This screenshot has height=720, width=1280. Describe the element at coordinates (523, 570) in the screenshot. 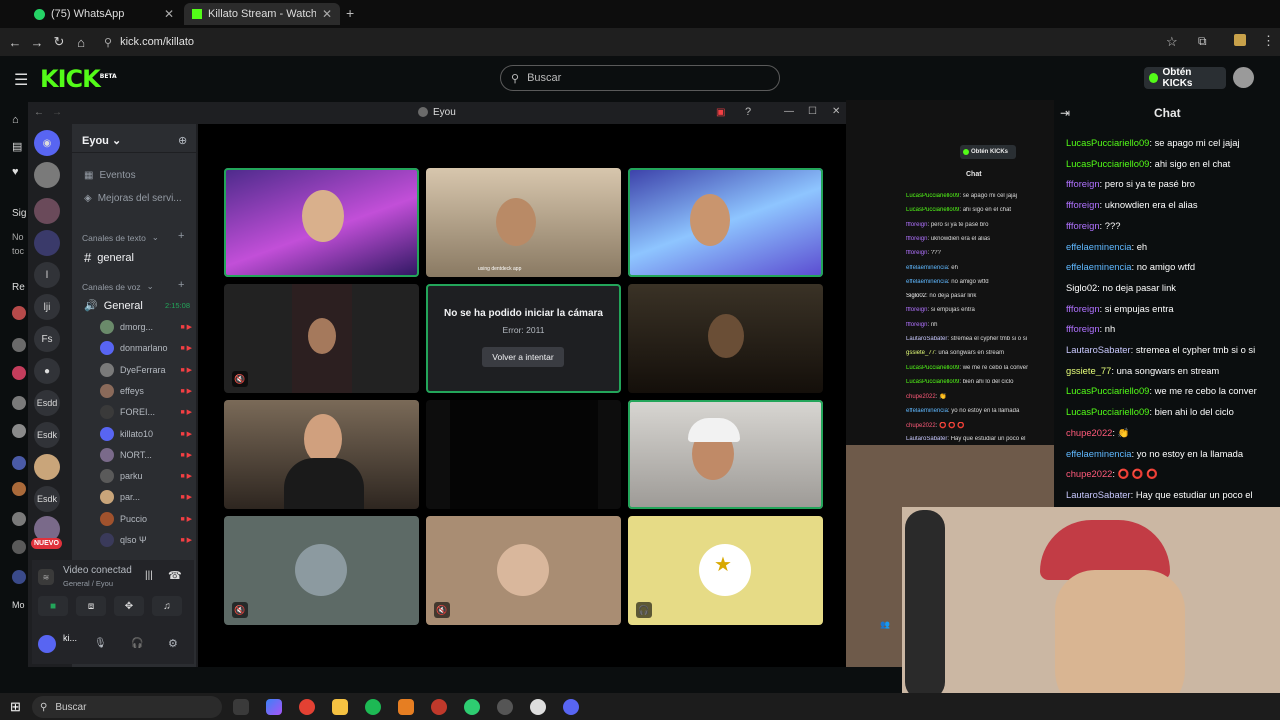

I see `avatar-tile: 🔇` at that location.